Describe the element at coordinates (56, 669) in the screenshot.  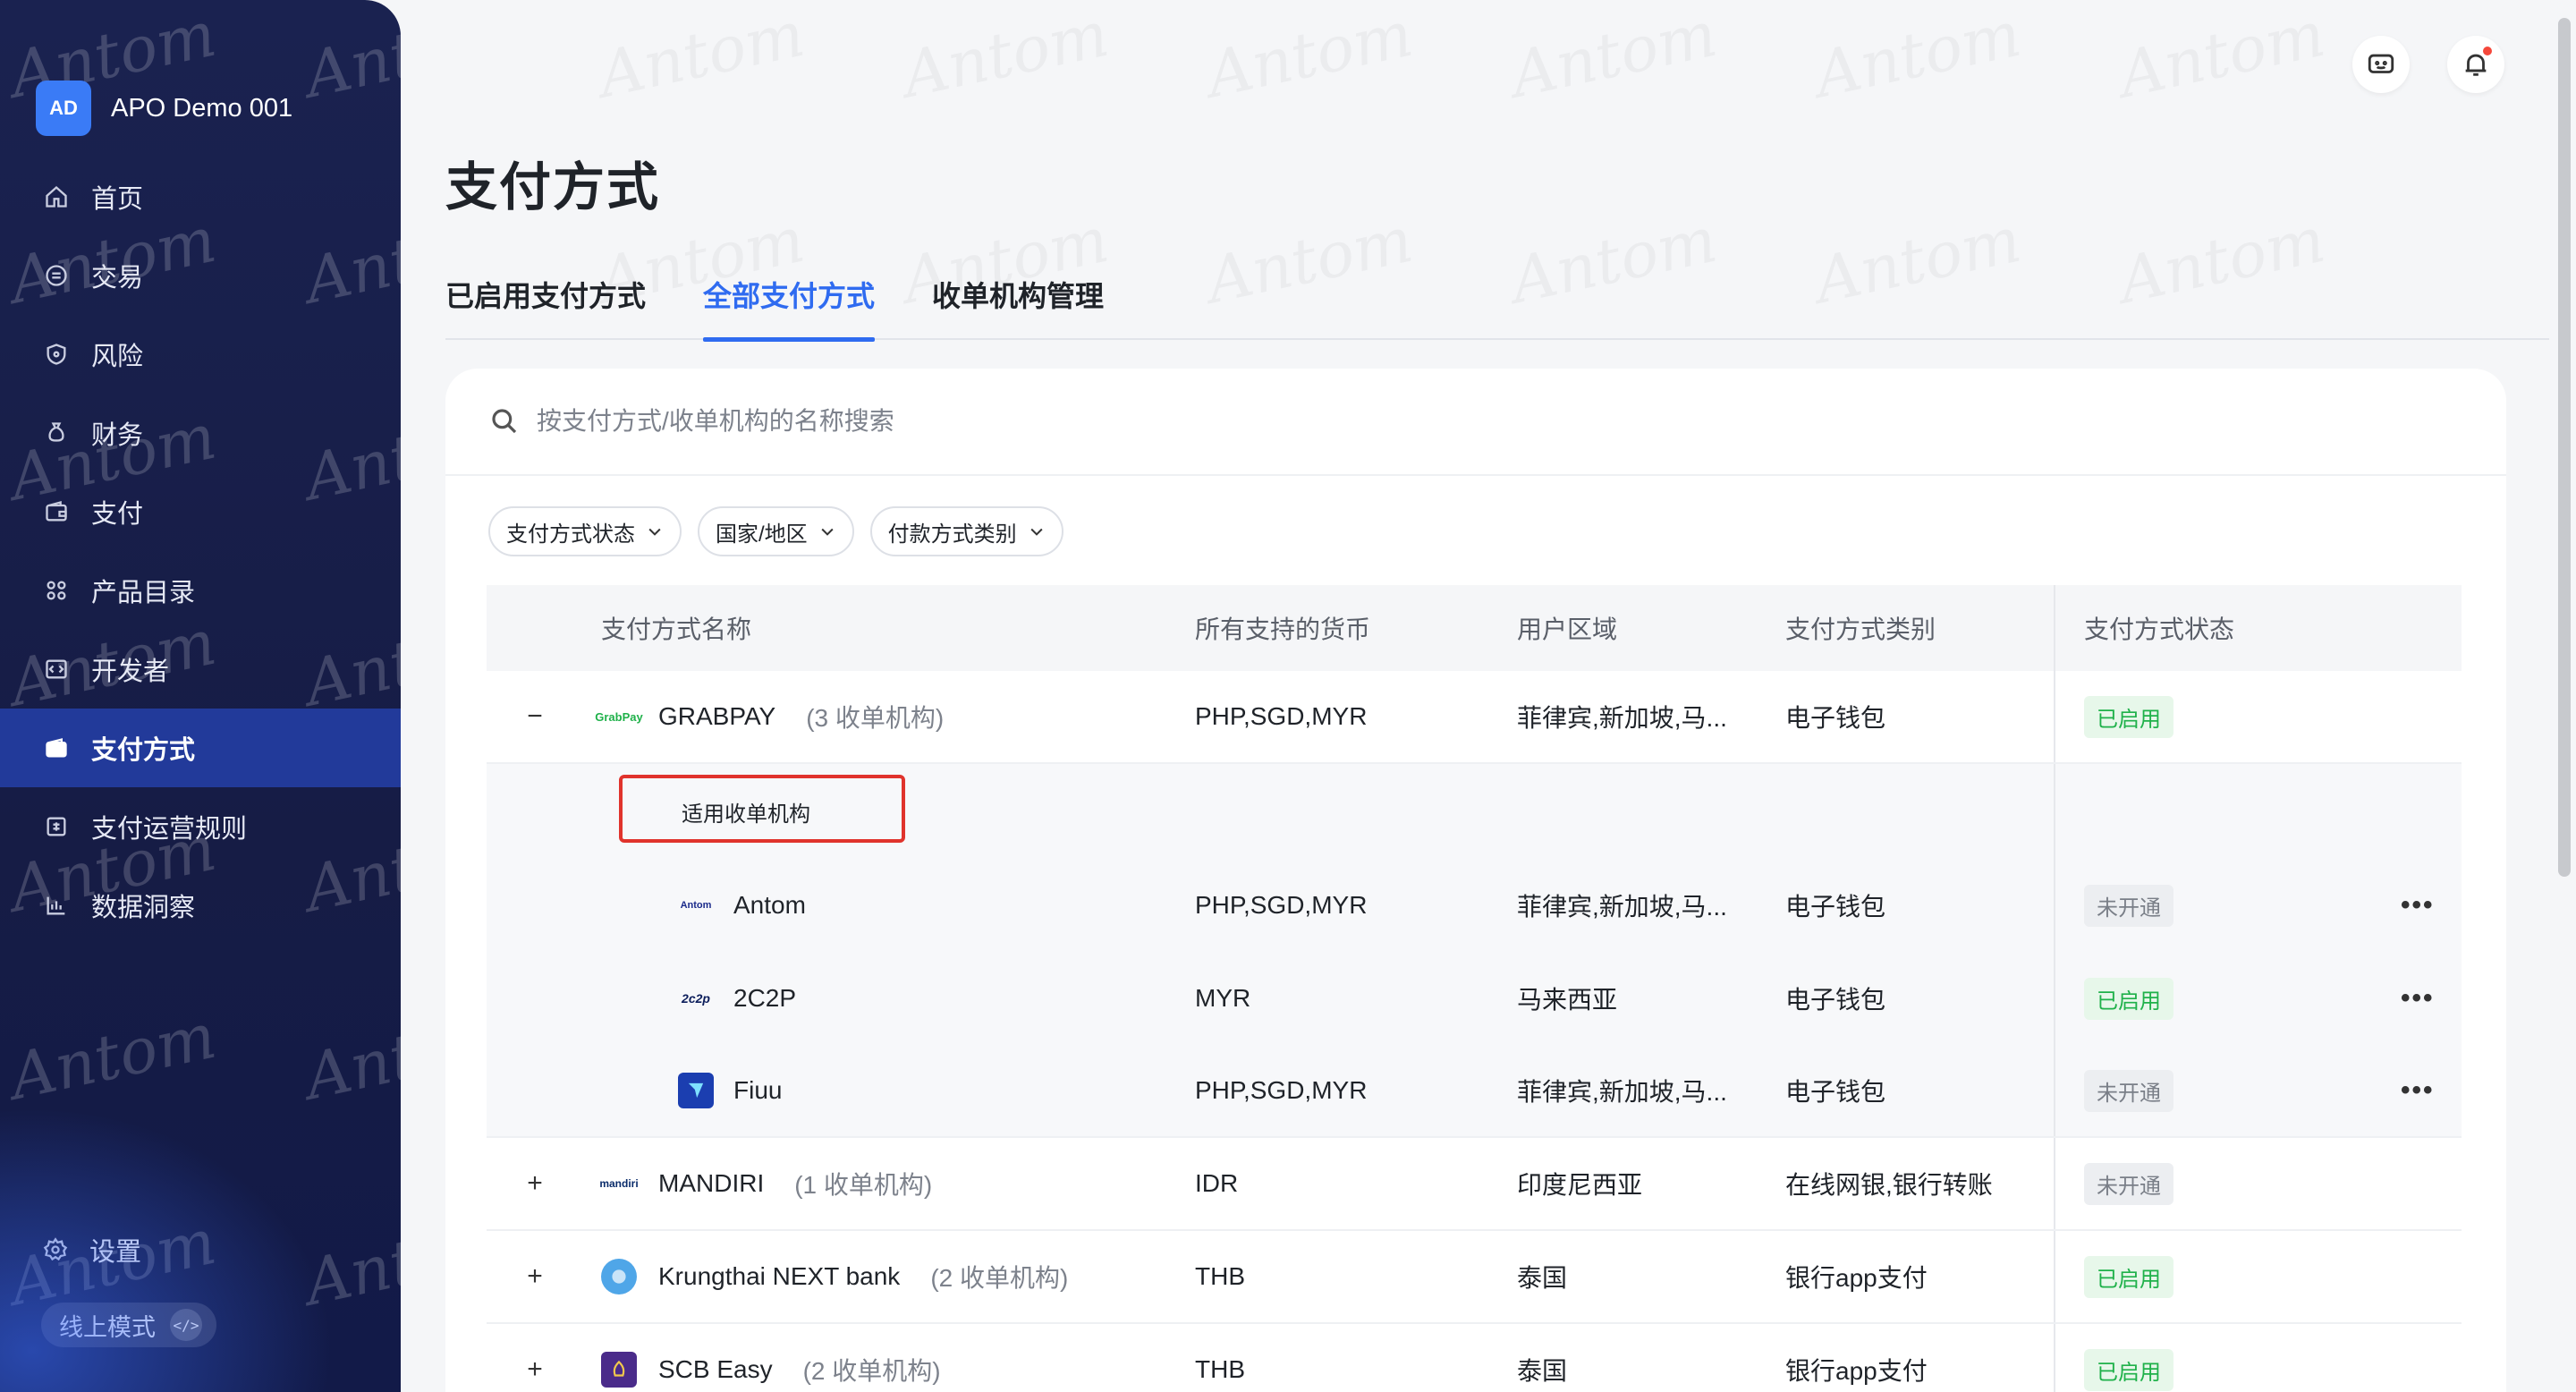
I see `code-icon` at that location.